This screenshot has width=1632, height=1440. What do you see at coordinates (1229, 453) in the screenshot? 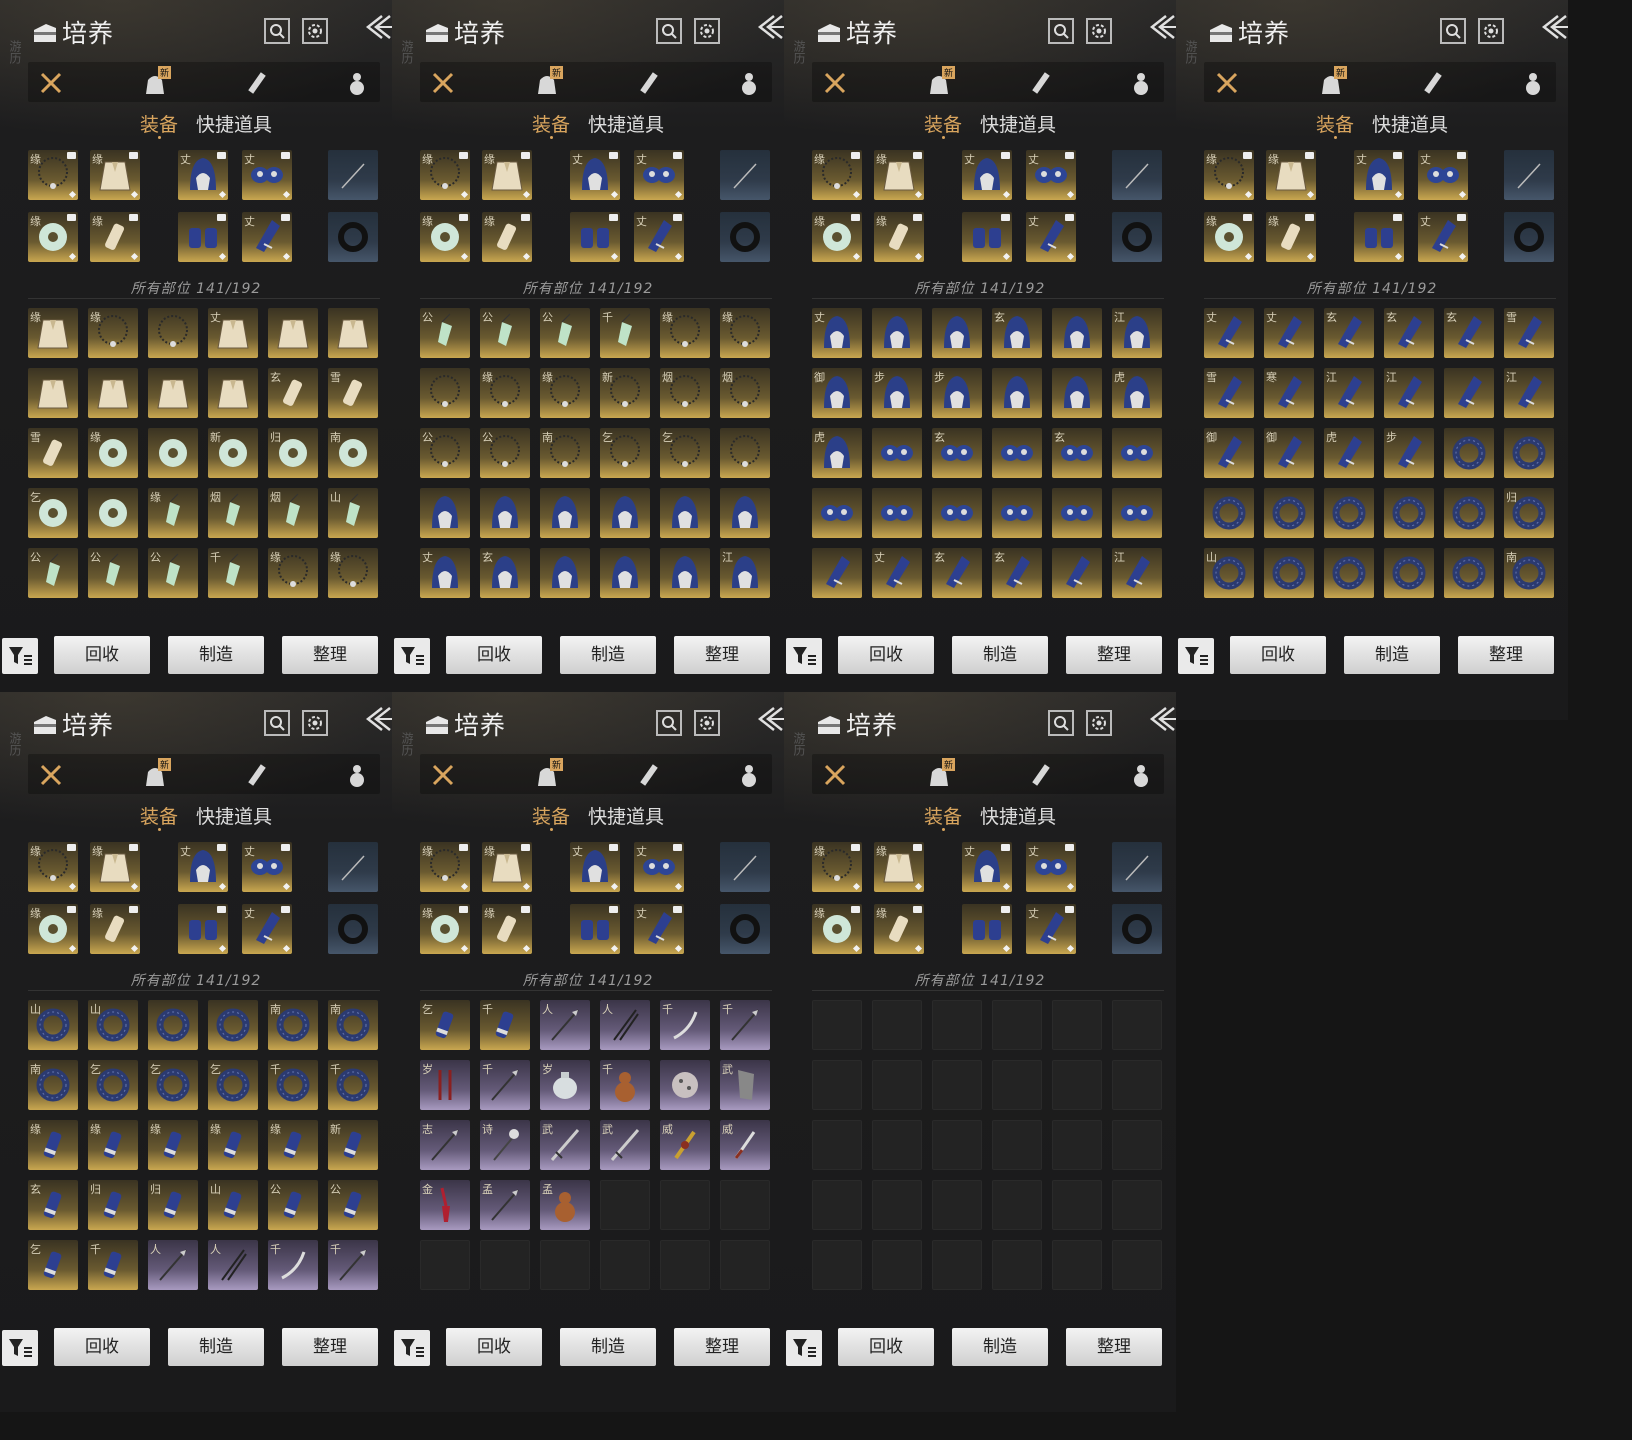
I see `inventory-slot: 御` at bounding box center [1229, 453].